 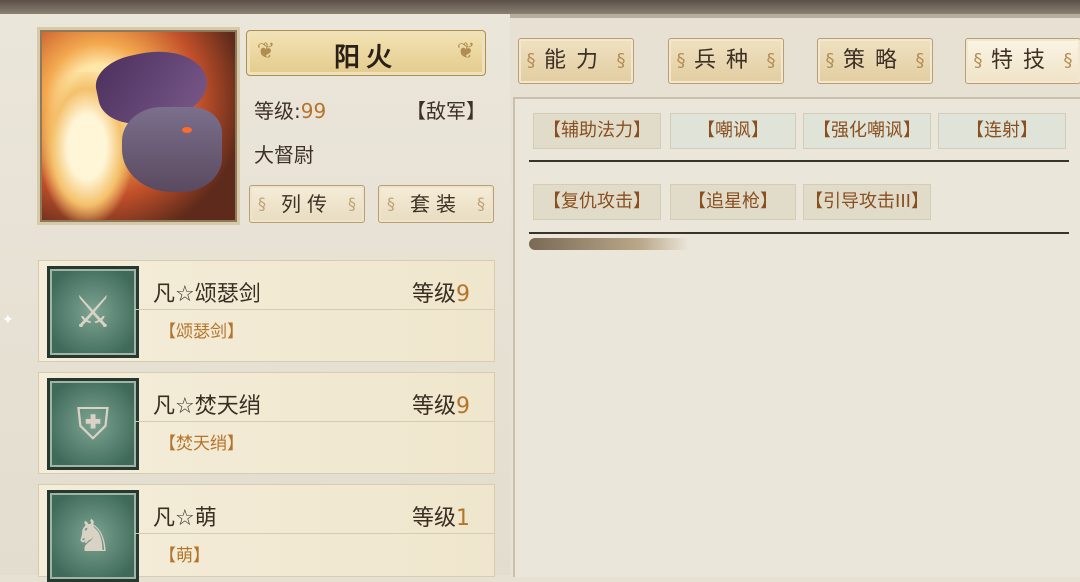 What do you see at coordinates (8, 320) in the screenshot?
I see `sparkle-icon: ✦` at bounding box center [8, 320].